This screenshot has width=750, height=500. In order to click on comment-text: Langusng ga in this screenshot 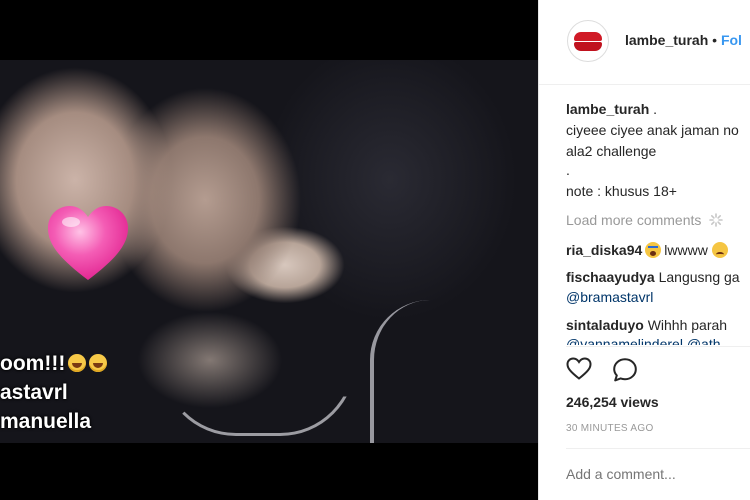, I will do `click(699, 277)`.